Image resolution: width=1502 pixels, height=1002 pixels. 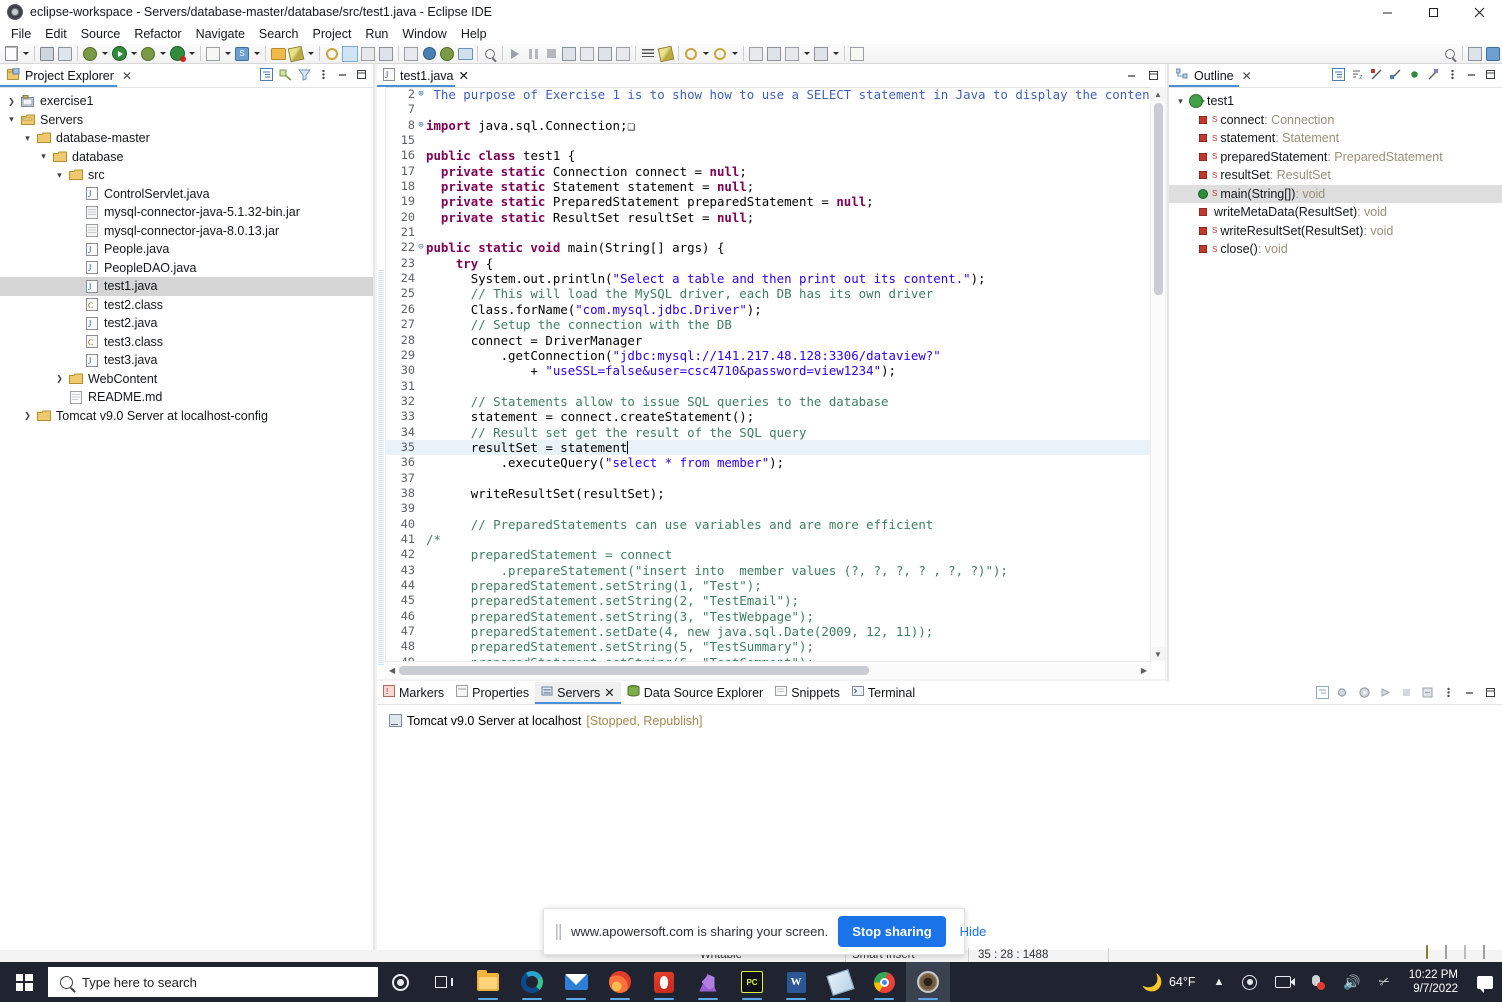 I want to click on code-line: 27 // Setup the connection with the DB, so click(x=768, y=324).